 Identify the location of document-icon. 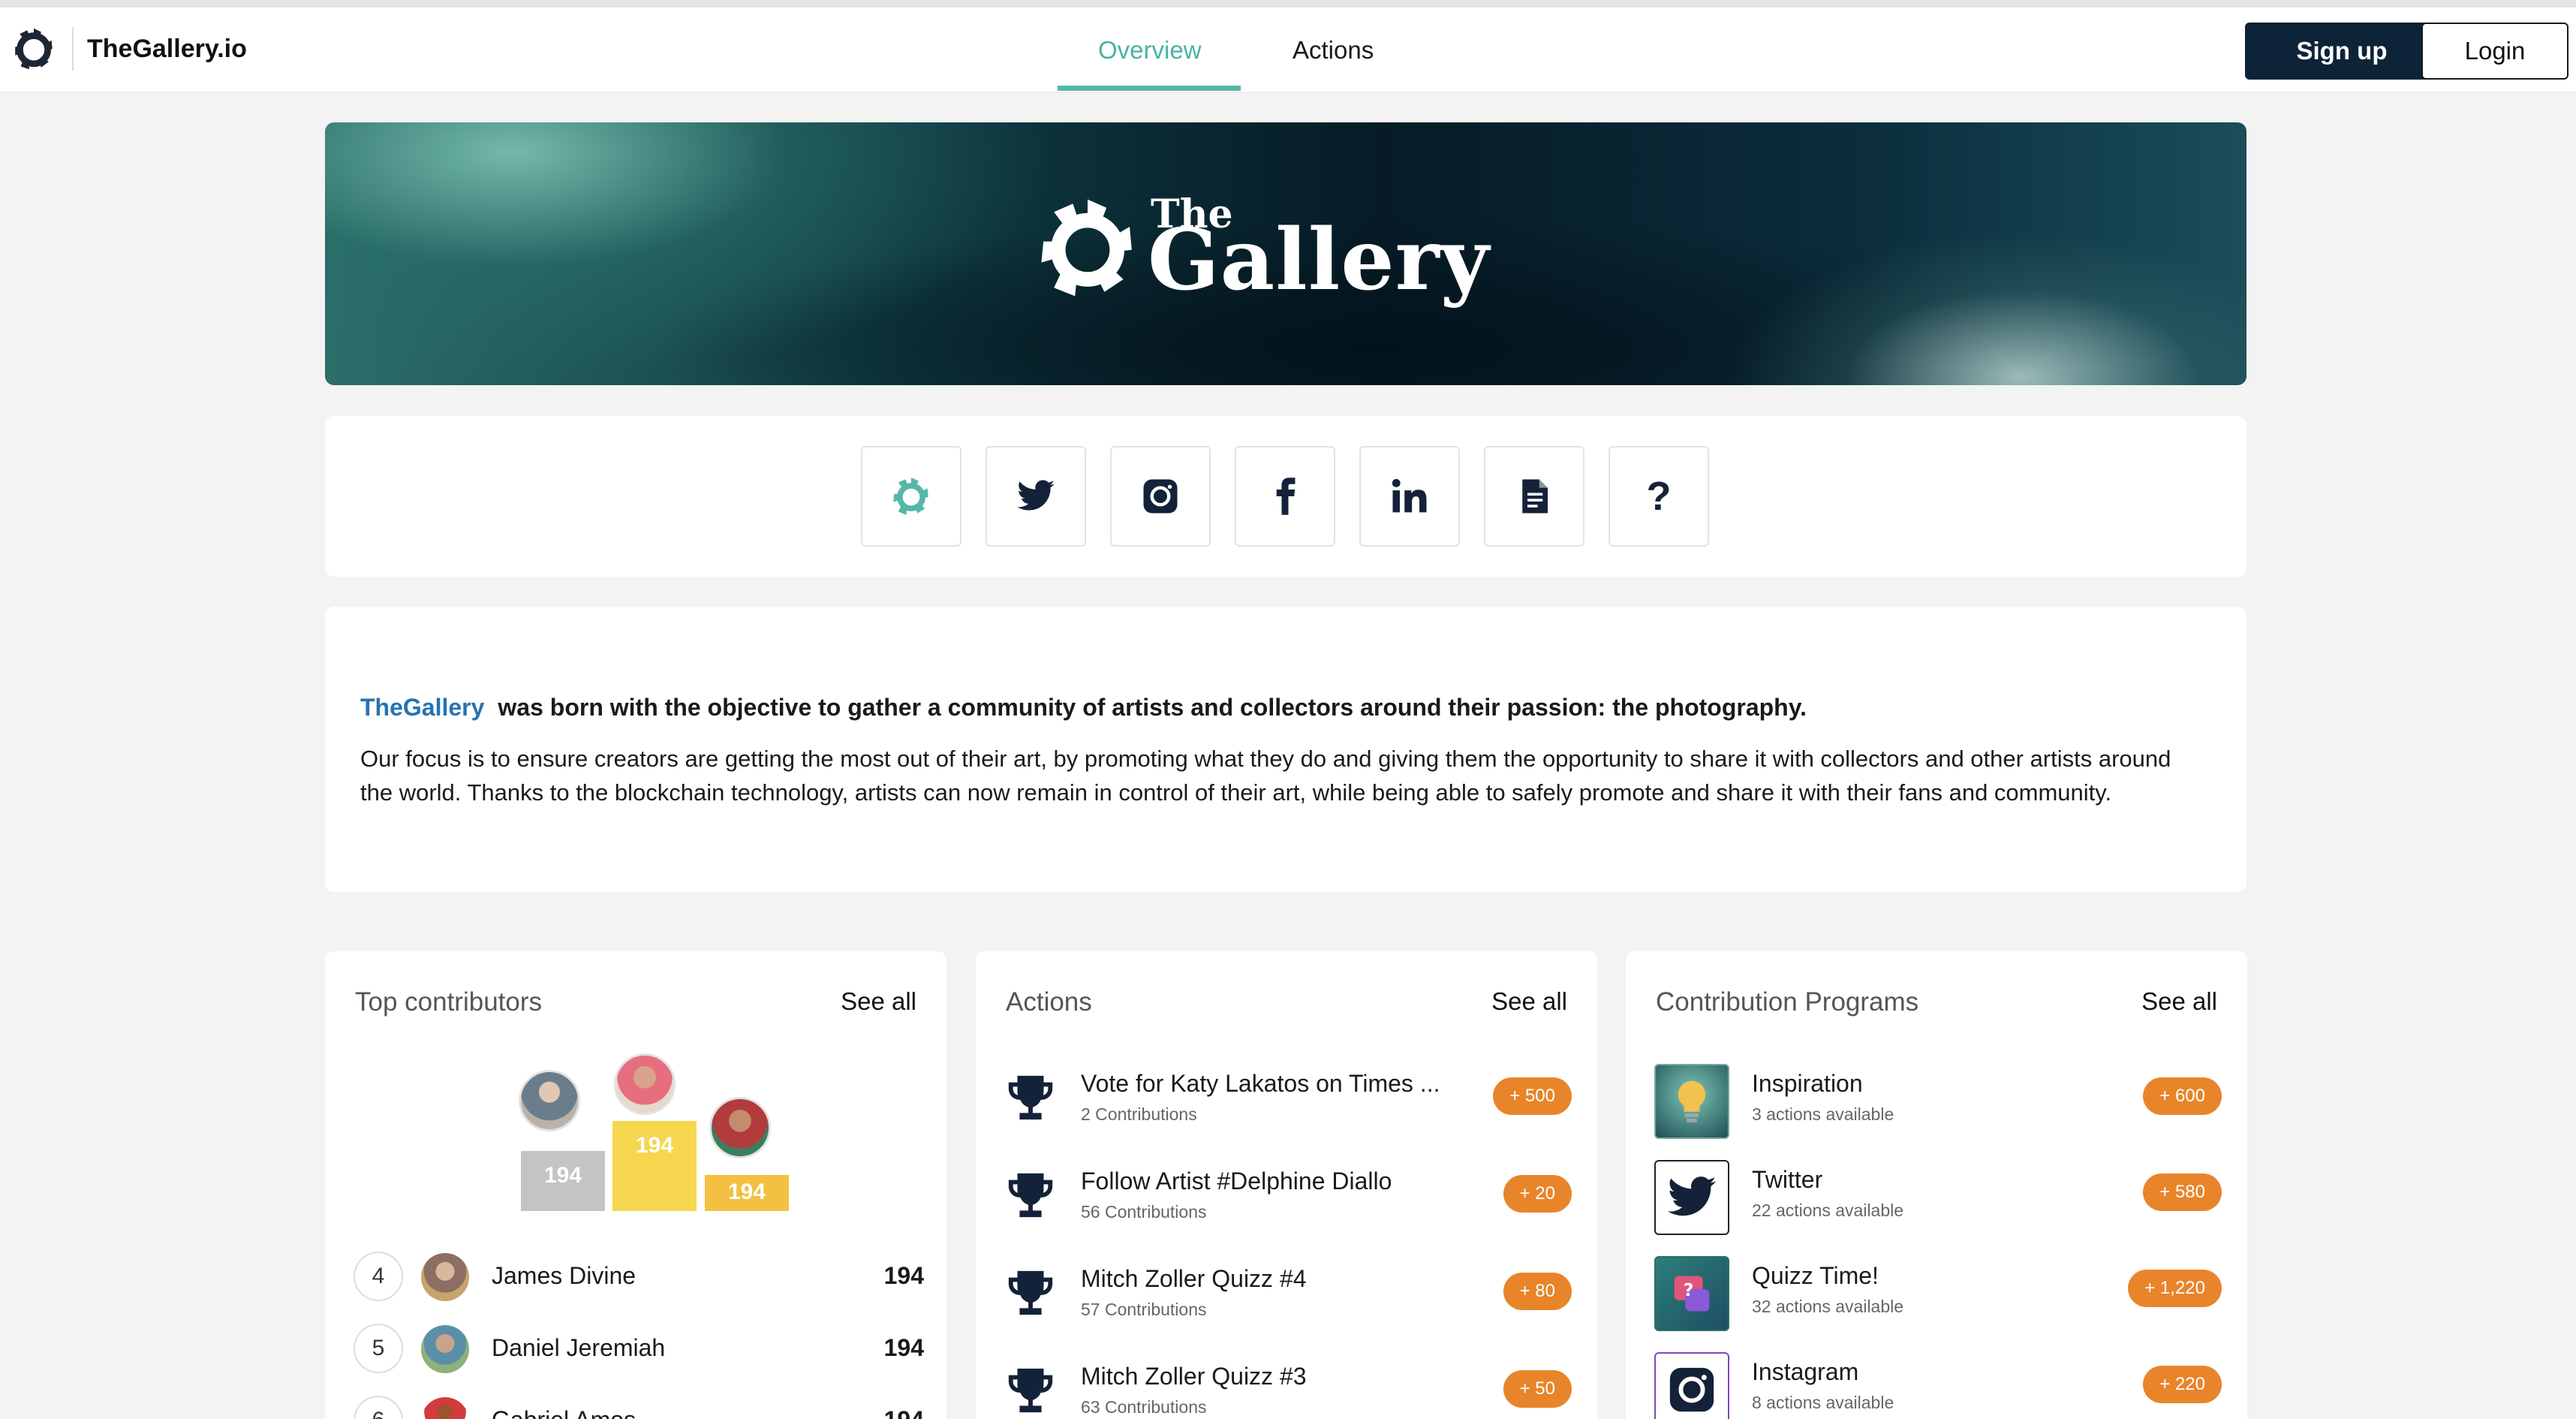
(1535, 496).